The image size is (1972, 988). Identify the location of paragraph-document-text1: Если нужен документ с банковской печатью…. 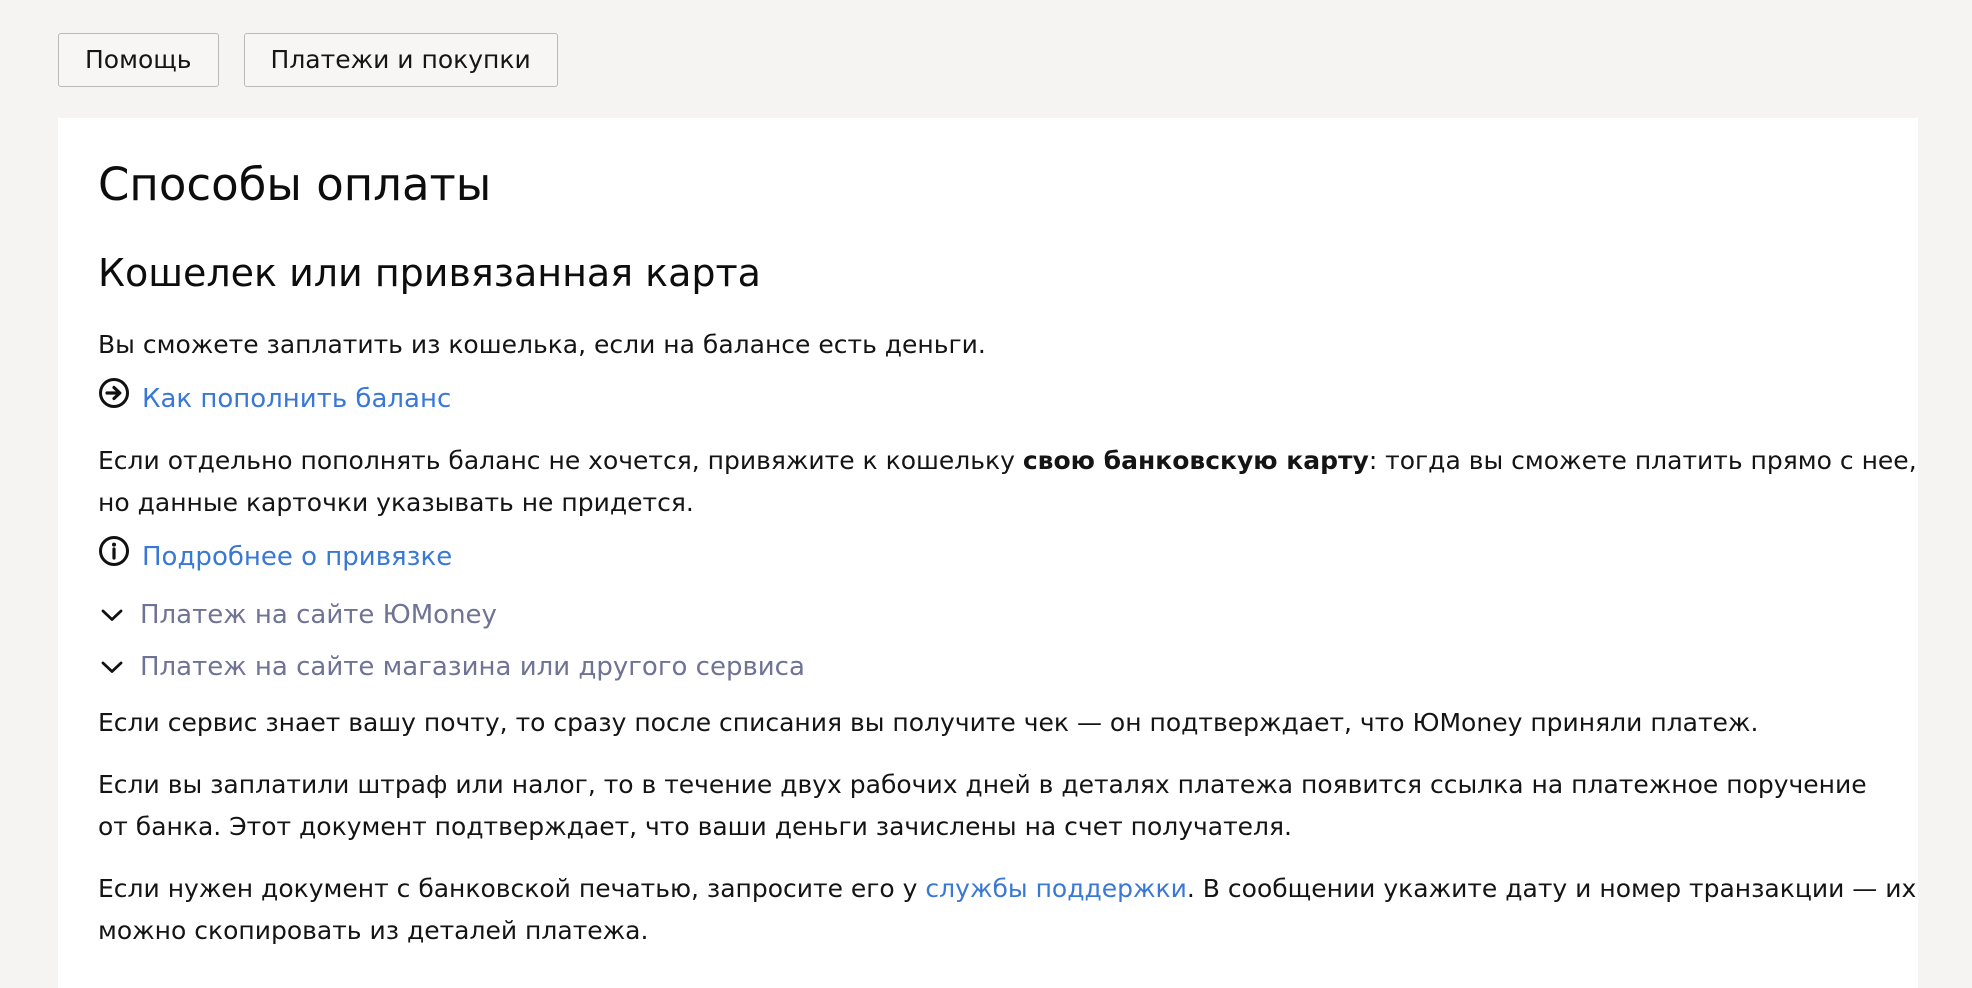
(512, 888).